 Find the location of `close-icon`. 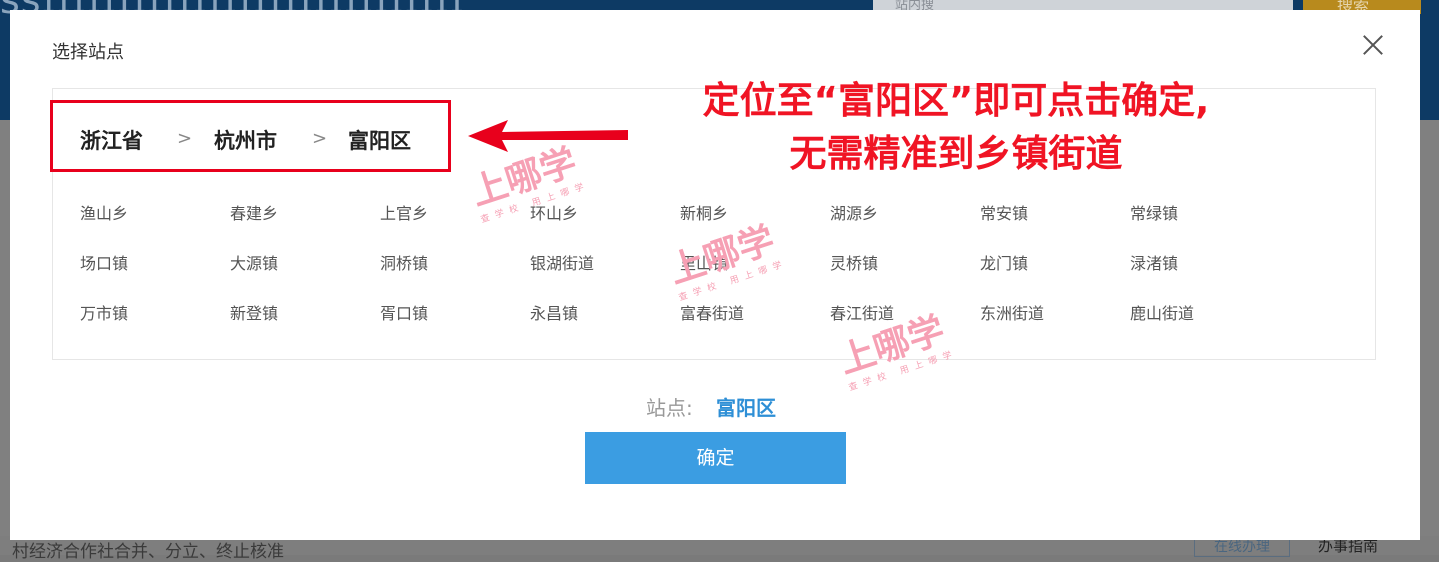

close-icon is located at coordinates (1373, 45).